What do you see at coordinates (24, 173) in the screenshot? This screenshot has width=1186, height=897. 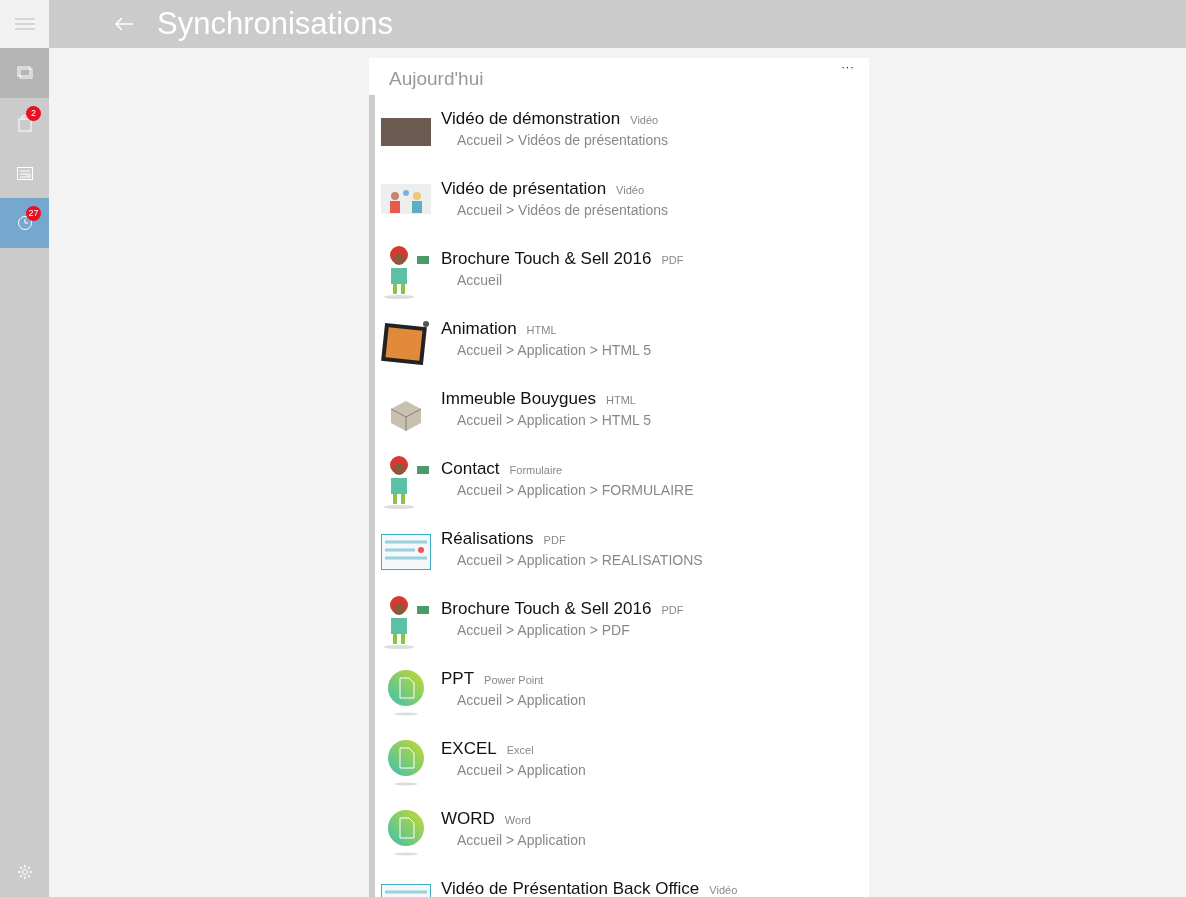 I see `newspaper-icon` at bounding box center [24, 173].